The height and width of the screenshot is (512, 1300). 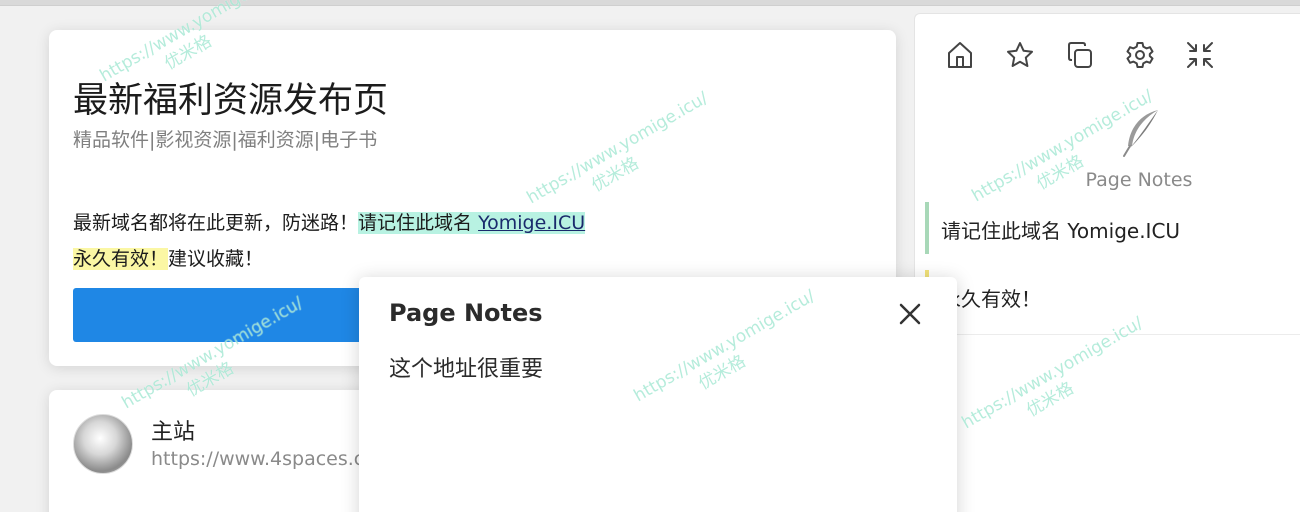 What do you see at coordinates (173, 432) in the screenshot?
I see `site-name: 主站` at bounding box center [173, 432].